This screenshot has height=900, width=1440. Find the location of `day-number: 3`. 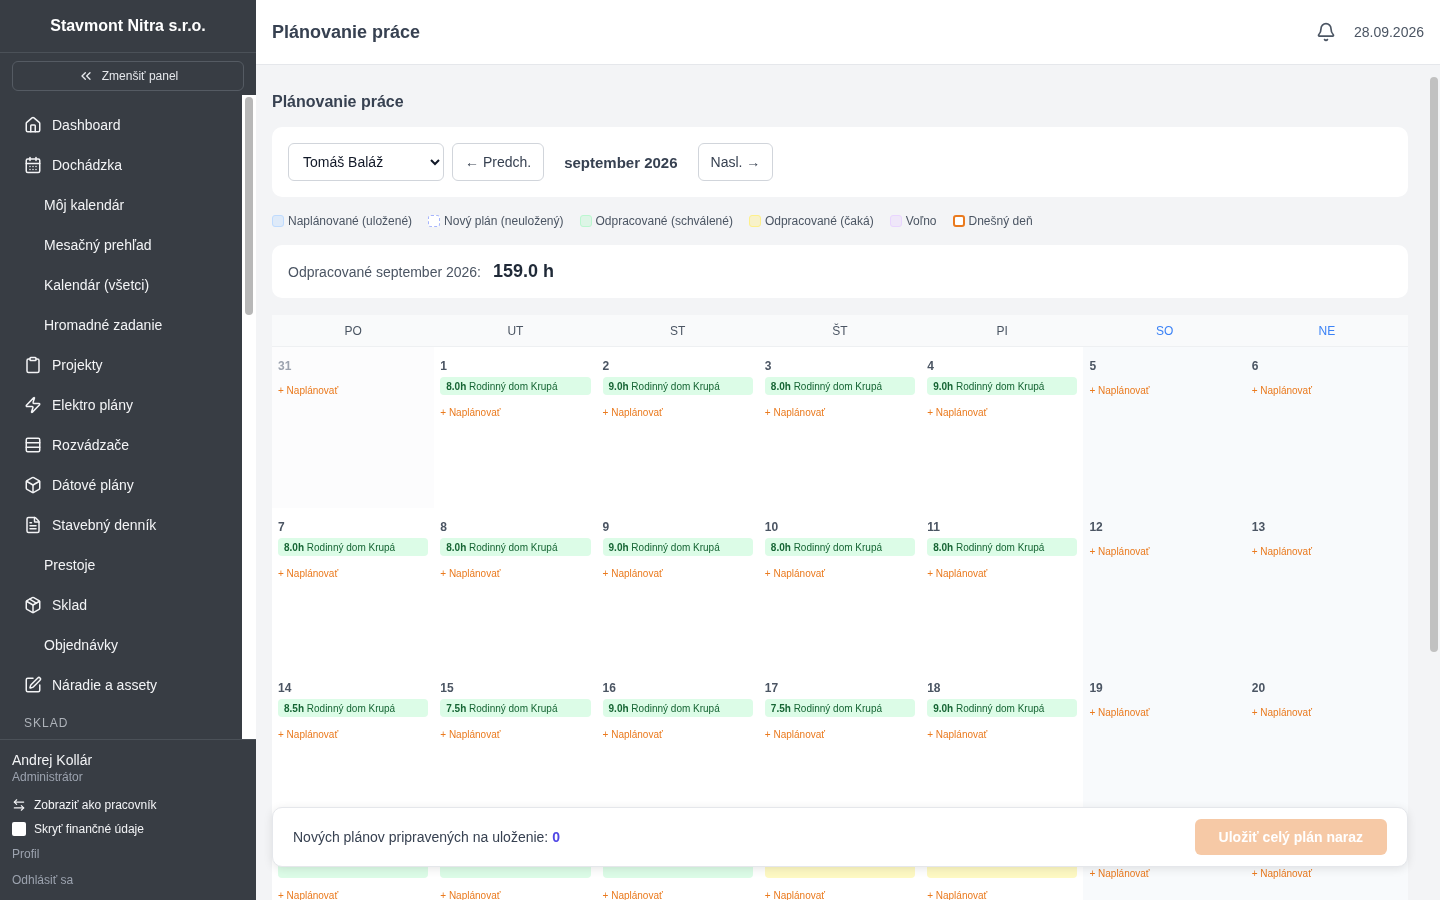

day-number: 3 is located at coordinates (768, 366).